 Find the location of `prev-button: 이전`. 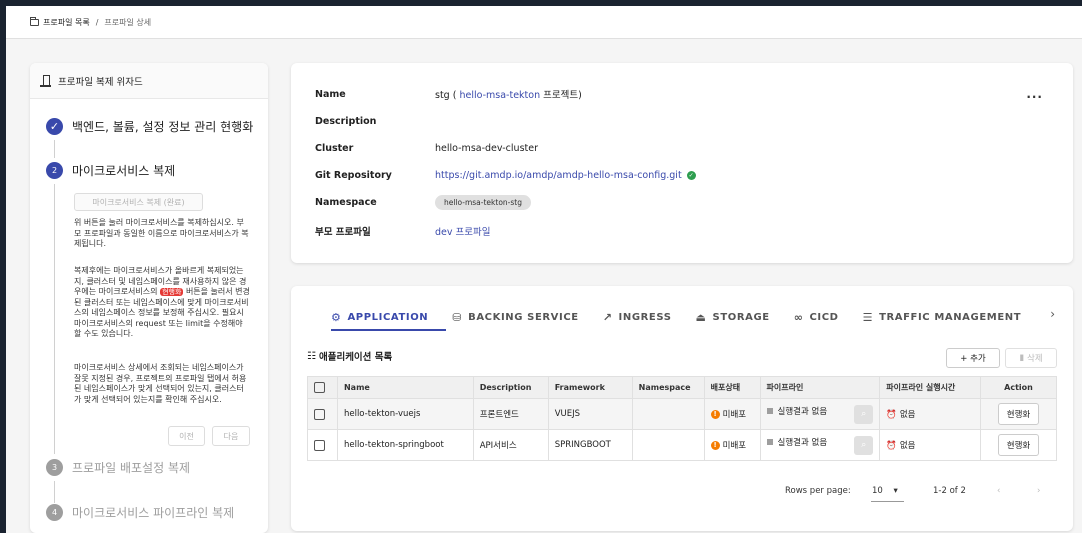

prev-button: 이전 is located at coordinates (186, 436).